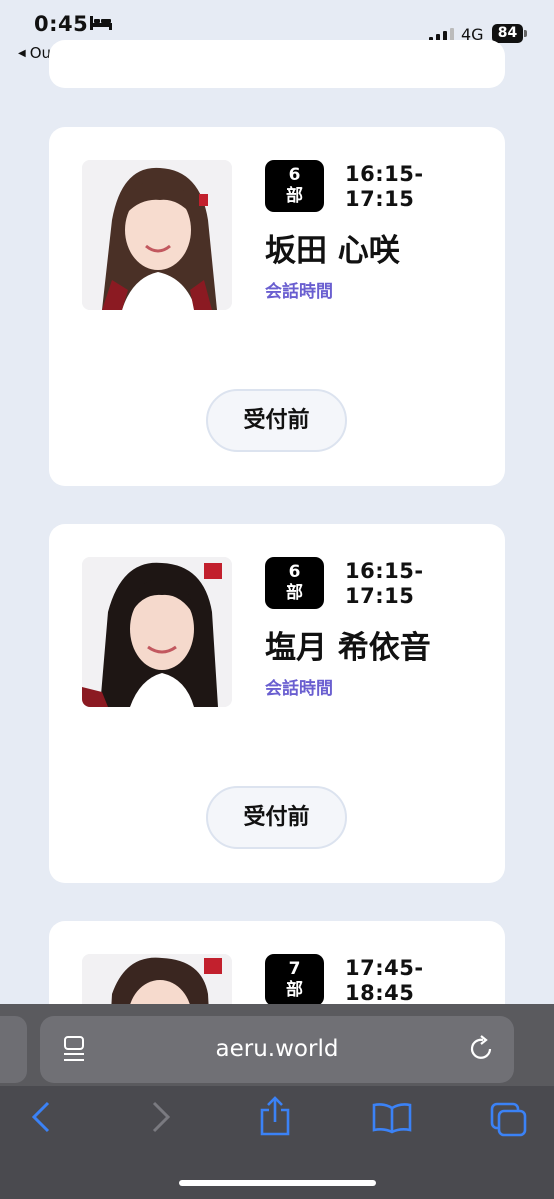 This screenshot has width=554, height=1199. Describe the element at coordinates (482, 1049) in the screenshot. I see `reload-icon` at that location.